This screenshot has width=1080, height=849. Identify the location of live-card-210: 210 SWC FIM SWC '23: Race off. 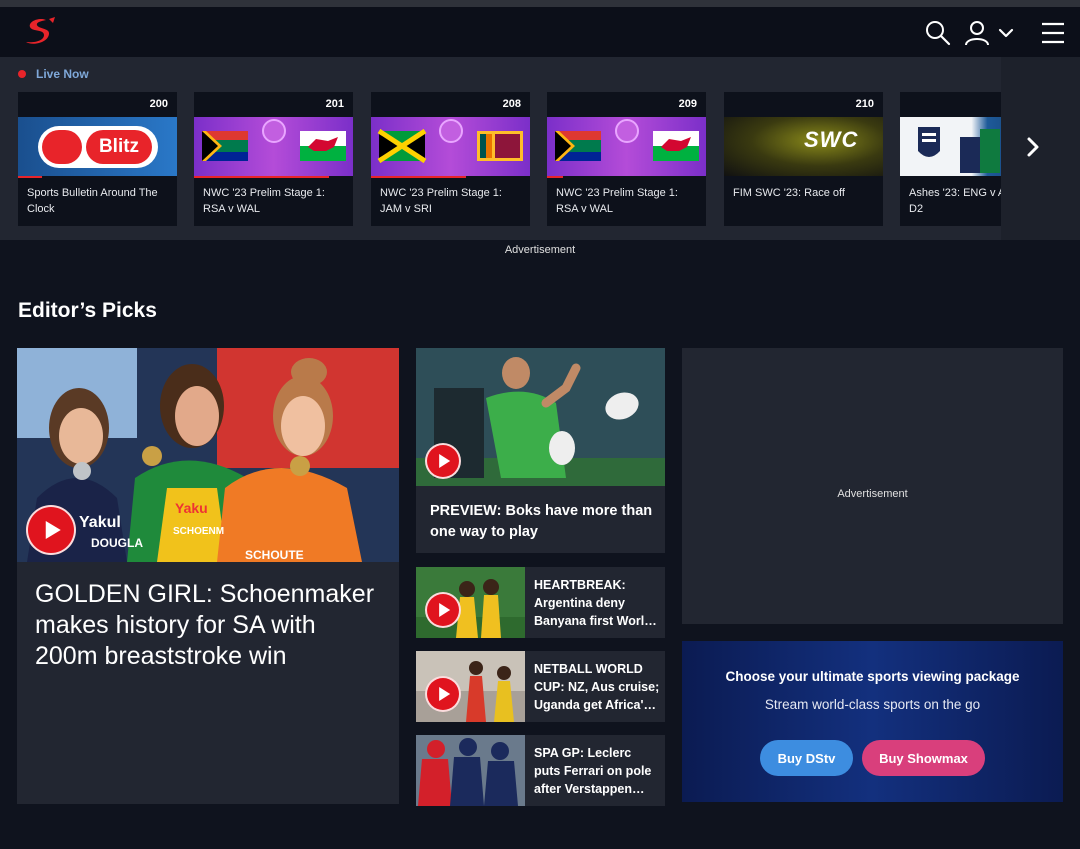
(803, 159).